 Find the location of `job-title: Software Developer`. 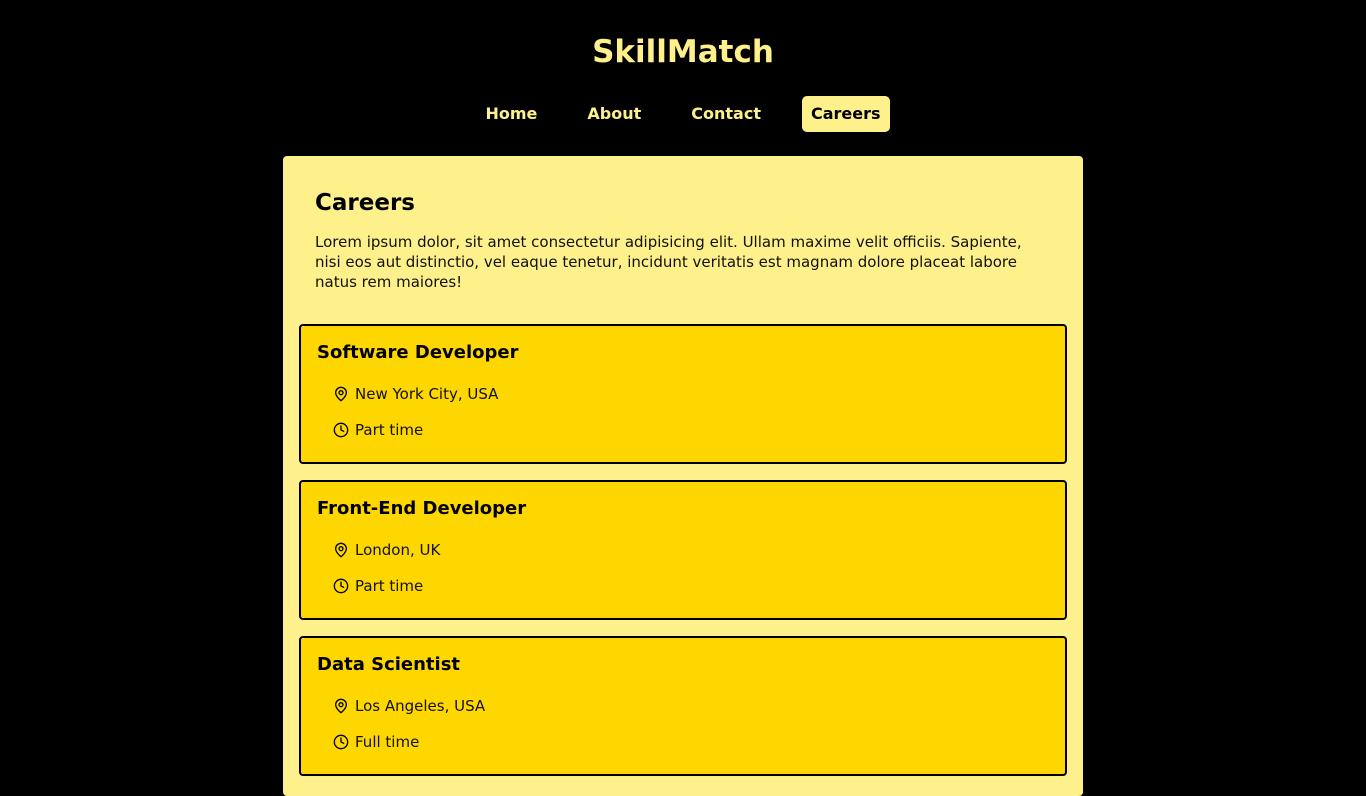

job-title: Software Developer is located at coordinates (418, 352).